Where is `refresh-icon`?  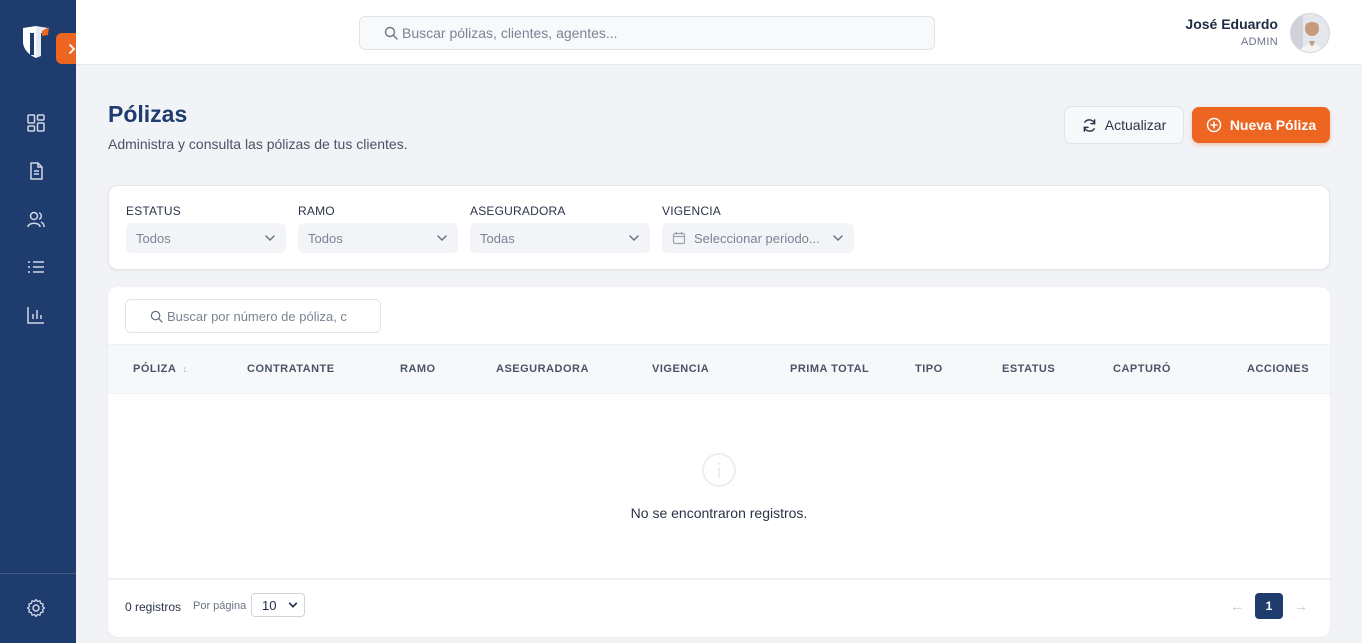
refresh-icon is located at coordinates (1089, 125).